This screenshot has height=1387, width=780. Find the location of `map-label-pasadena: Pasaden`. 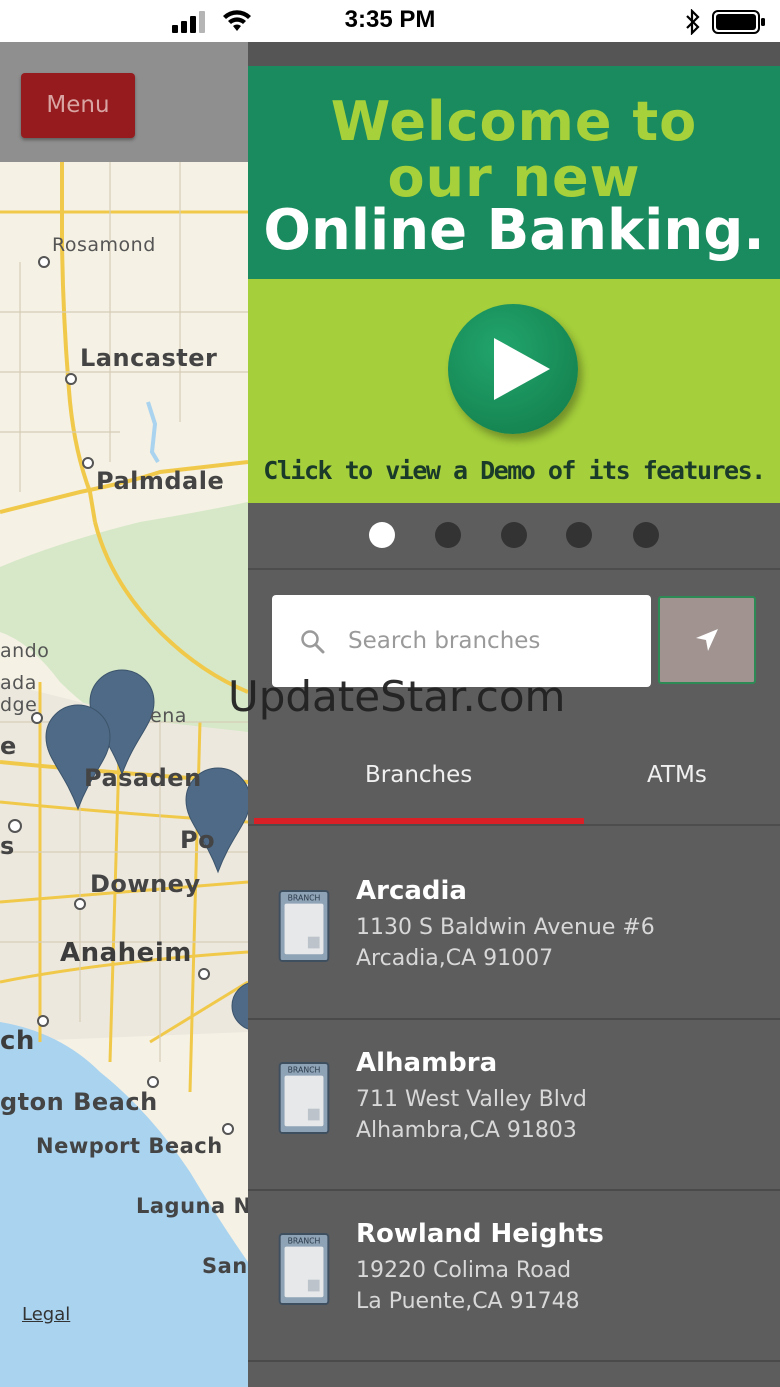

map-label-pasadena: Pasaden is located at coordinates (143, 778).